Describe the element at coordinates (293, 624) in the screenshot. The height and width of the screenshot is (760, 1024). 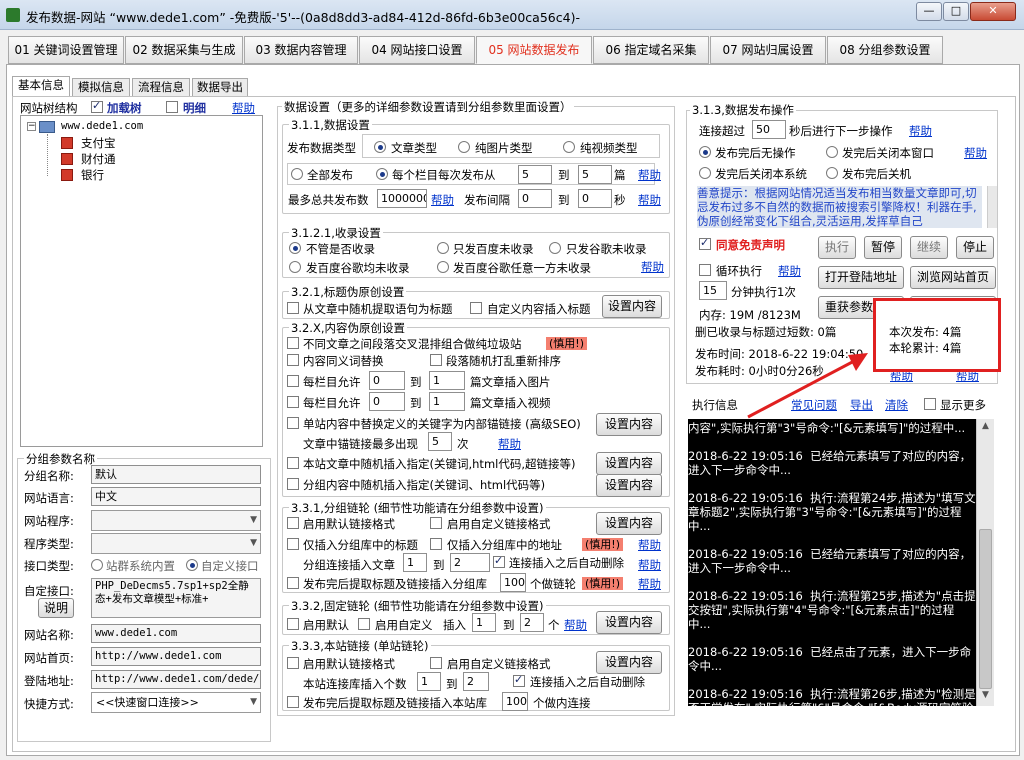
I see `fixed-default-checkbox` at that location.